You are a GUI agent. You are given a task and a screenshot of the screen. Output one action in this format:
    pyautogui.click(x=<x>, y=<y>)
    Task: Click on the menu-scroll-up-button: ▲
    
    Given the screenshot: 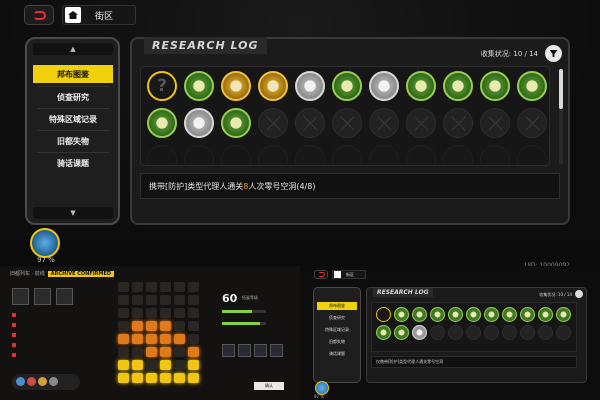 What is the action you would take?
    pyautogui.click(x=73, y=49)
    